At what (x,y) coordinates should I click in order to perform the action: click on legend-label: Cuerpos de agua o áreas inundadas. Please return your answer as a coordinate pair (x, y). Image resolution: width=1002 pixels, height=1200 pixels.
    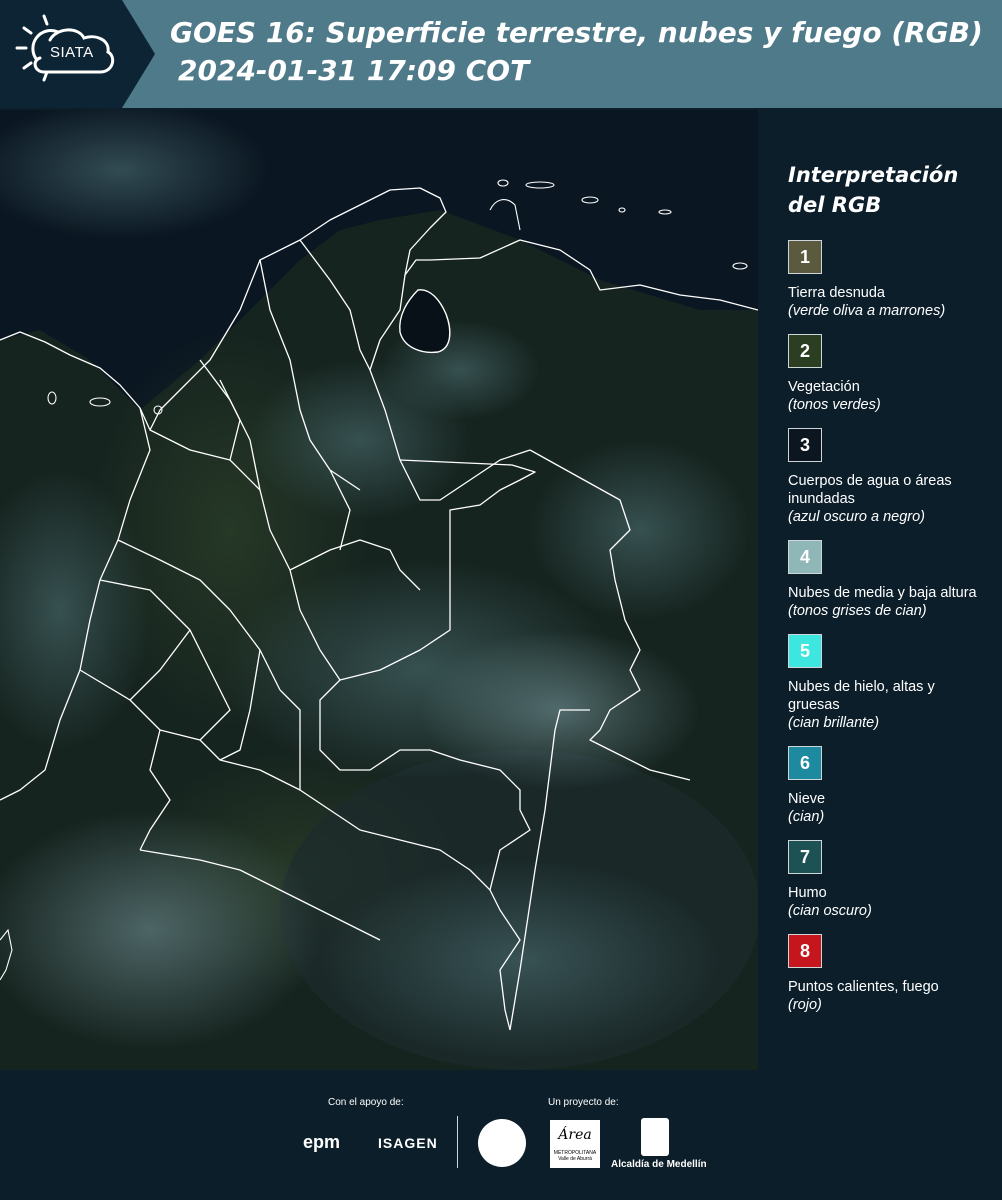
    Looking at the image, I should click on (870, 490).